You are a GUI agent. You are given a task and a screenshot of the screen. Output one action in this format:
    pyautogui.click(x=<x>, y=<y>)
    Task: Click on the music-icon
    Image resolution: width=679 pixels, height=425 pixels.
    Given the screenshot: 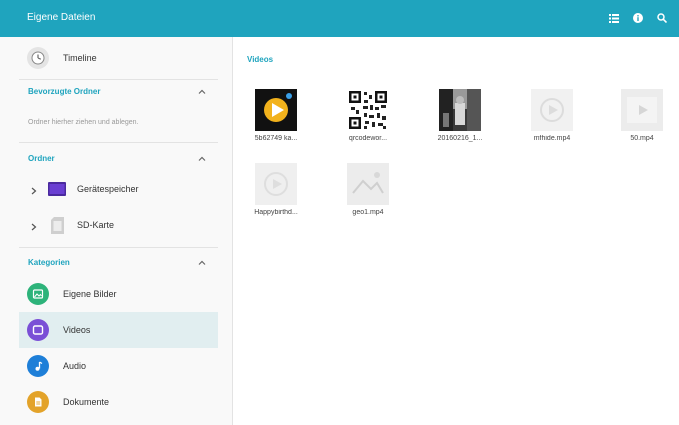 What is the action you would take?
    pyautogui.click(x=38, y=366)
    